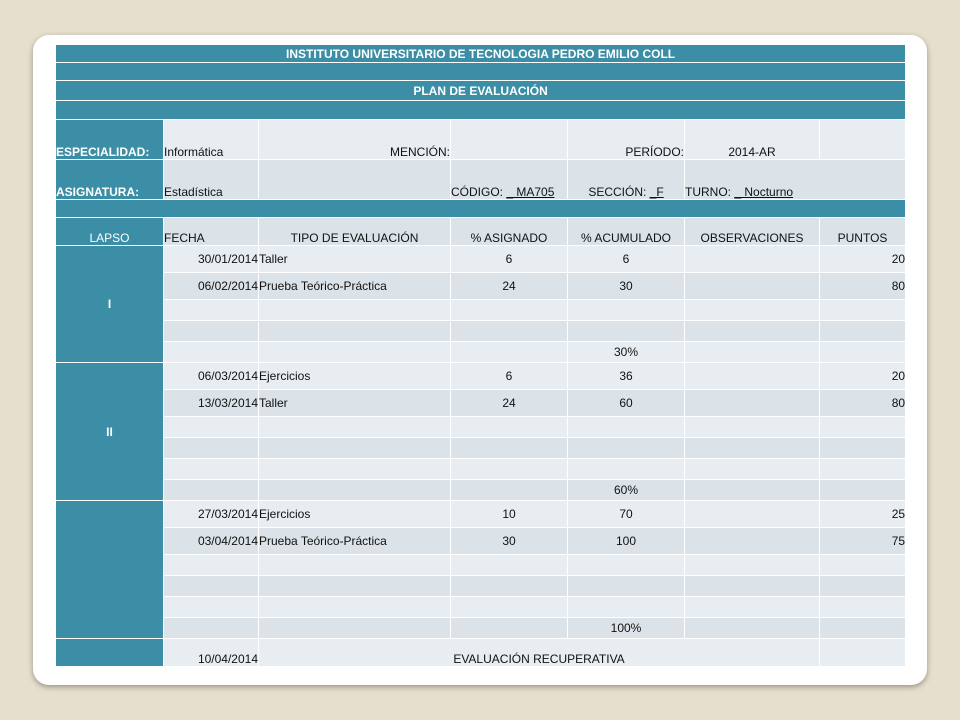 This screenshot has height=720, width=960. What do you see at coordinates (862, 514) in the screenshot?
I see `puntos-cell: 25` at bounding box center [862, 514].